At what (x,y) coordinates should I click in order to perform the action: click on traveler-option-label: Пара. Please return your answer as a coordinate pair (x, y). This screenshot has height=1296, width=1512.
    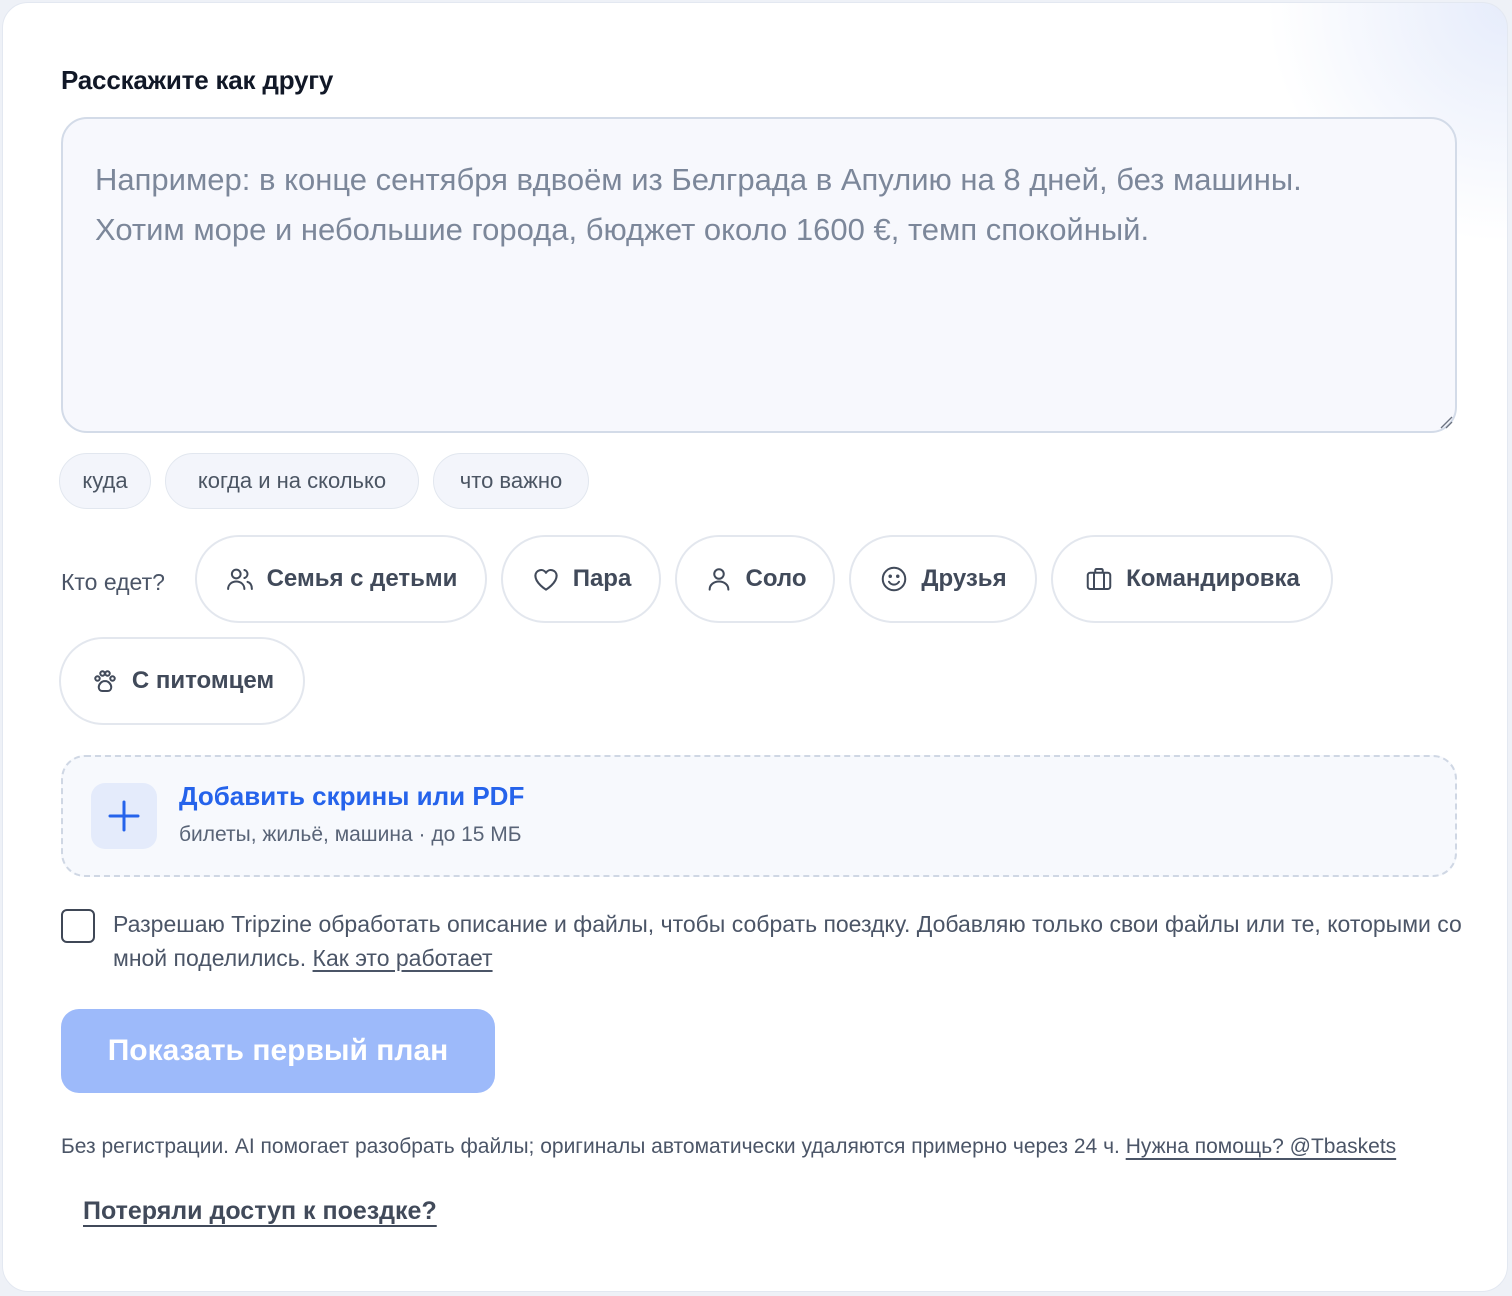
    Looking at the image, I should click on (602, 578).